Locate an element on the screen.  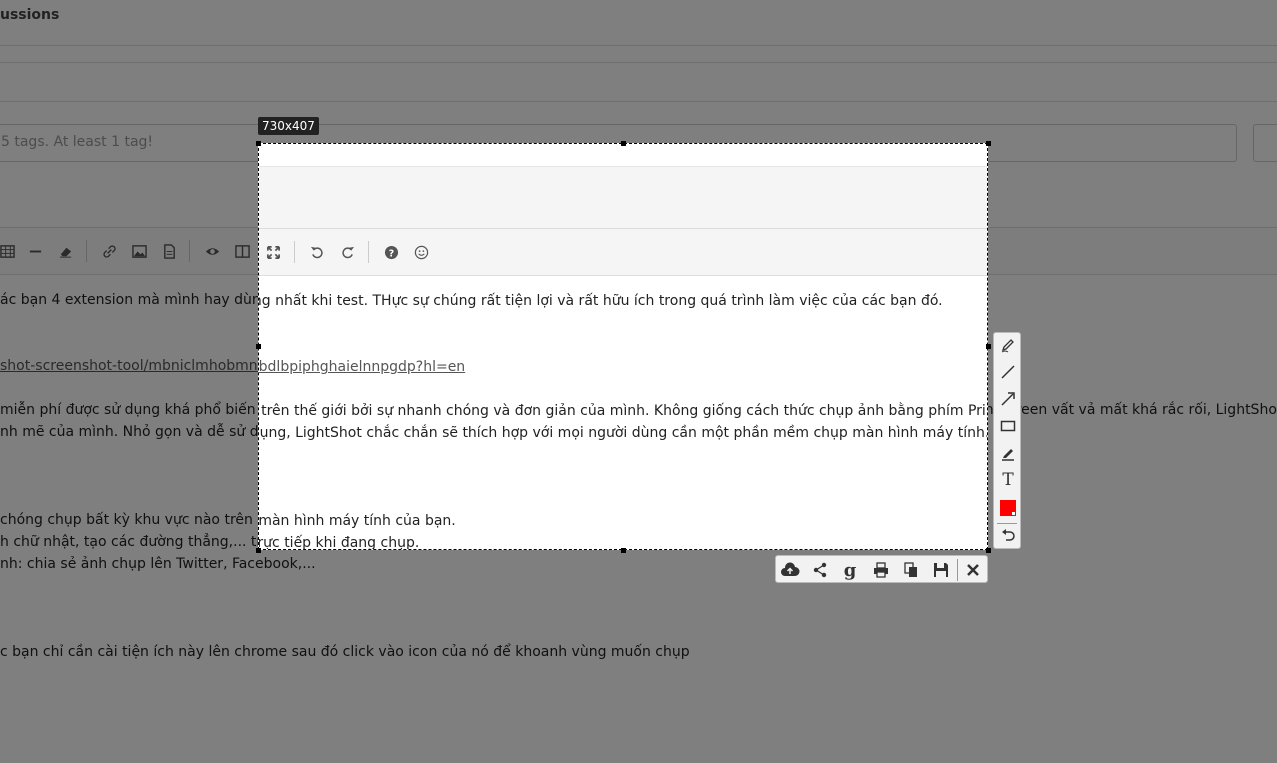
action-toolbar: g is located at coordinates (881, 569).